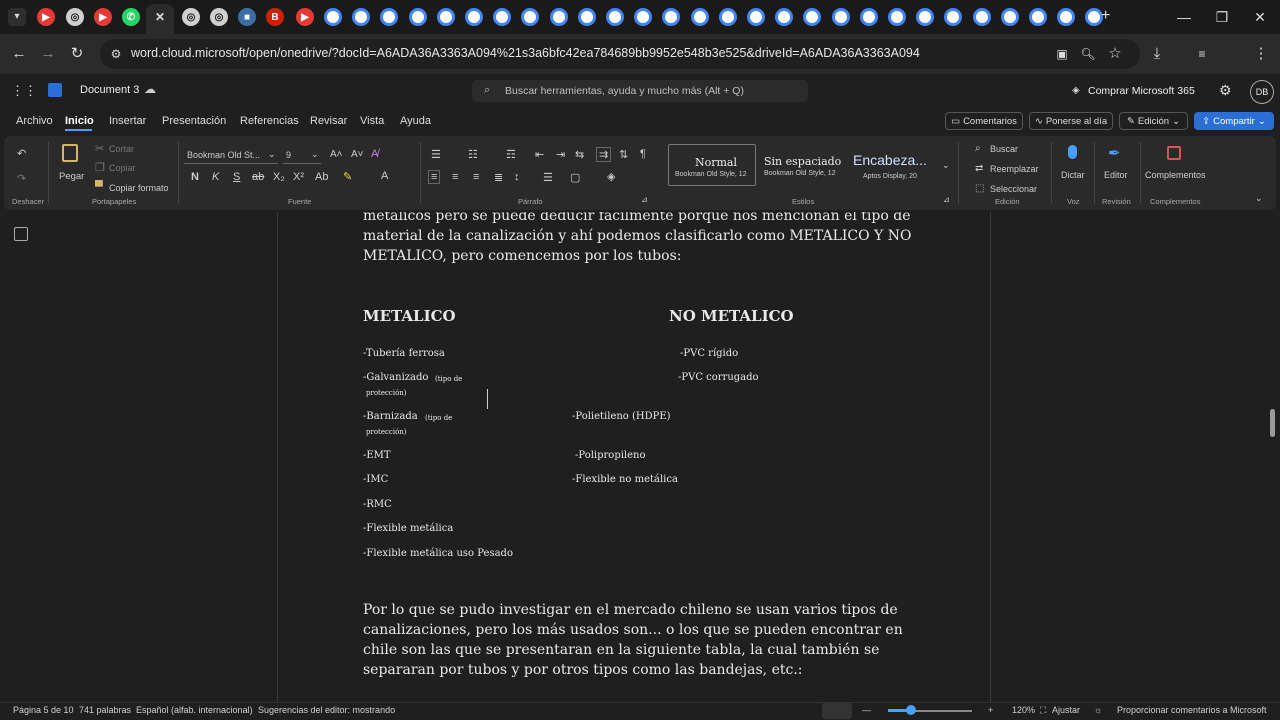 The height and width of the screenshot is (720, 1280). What do you see at coordinates (1184, 17) in the screenshot?
I see `minimize-button: —` at bounding box center [1184, 17].